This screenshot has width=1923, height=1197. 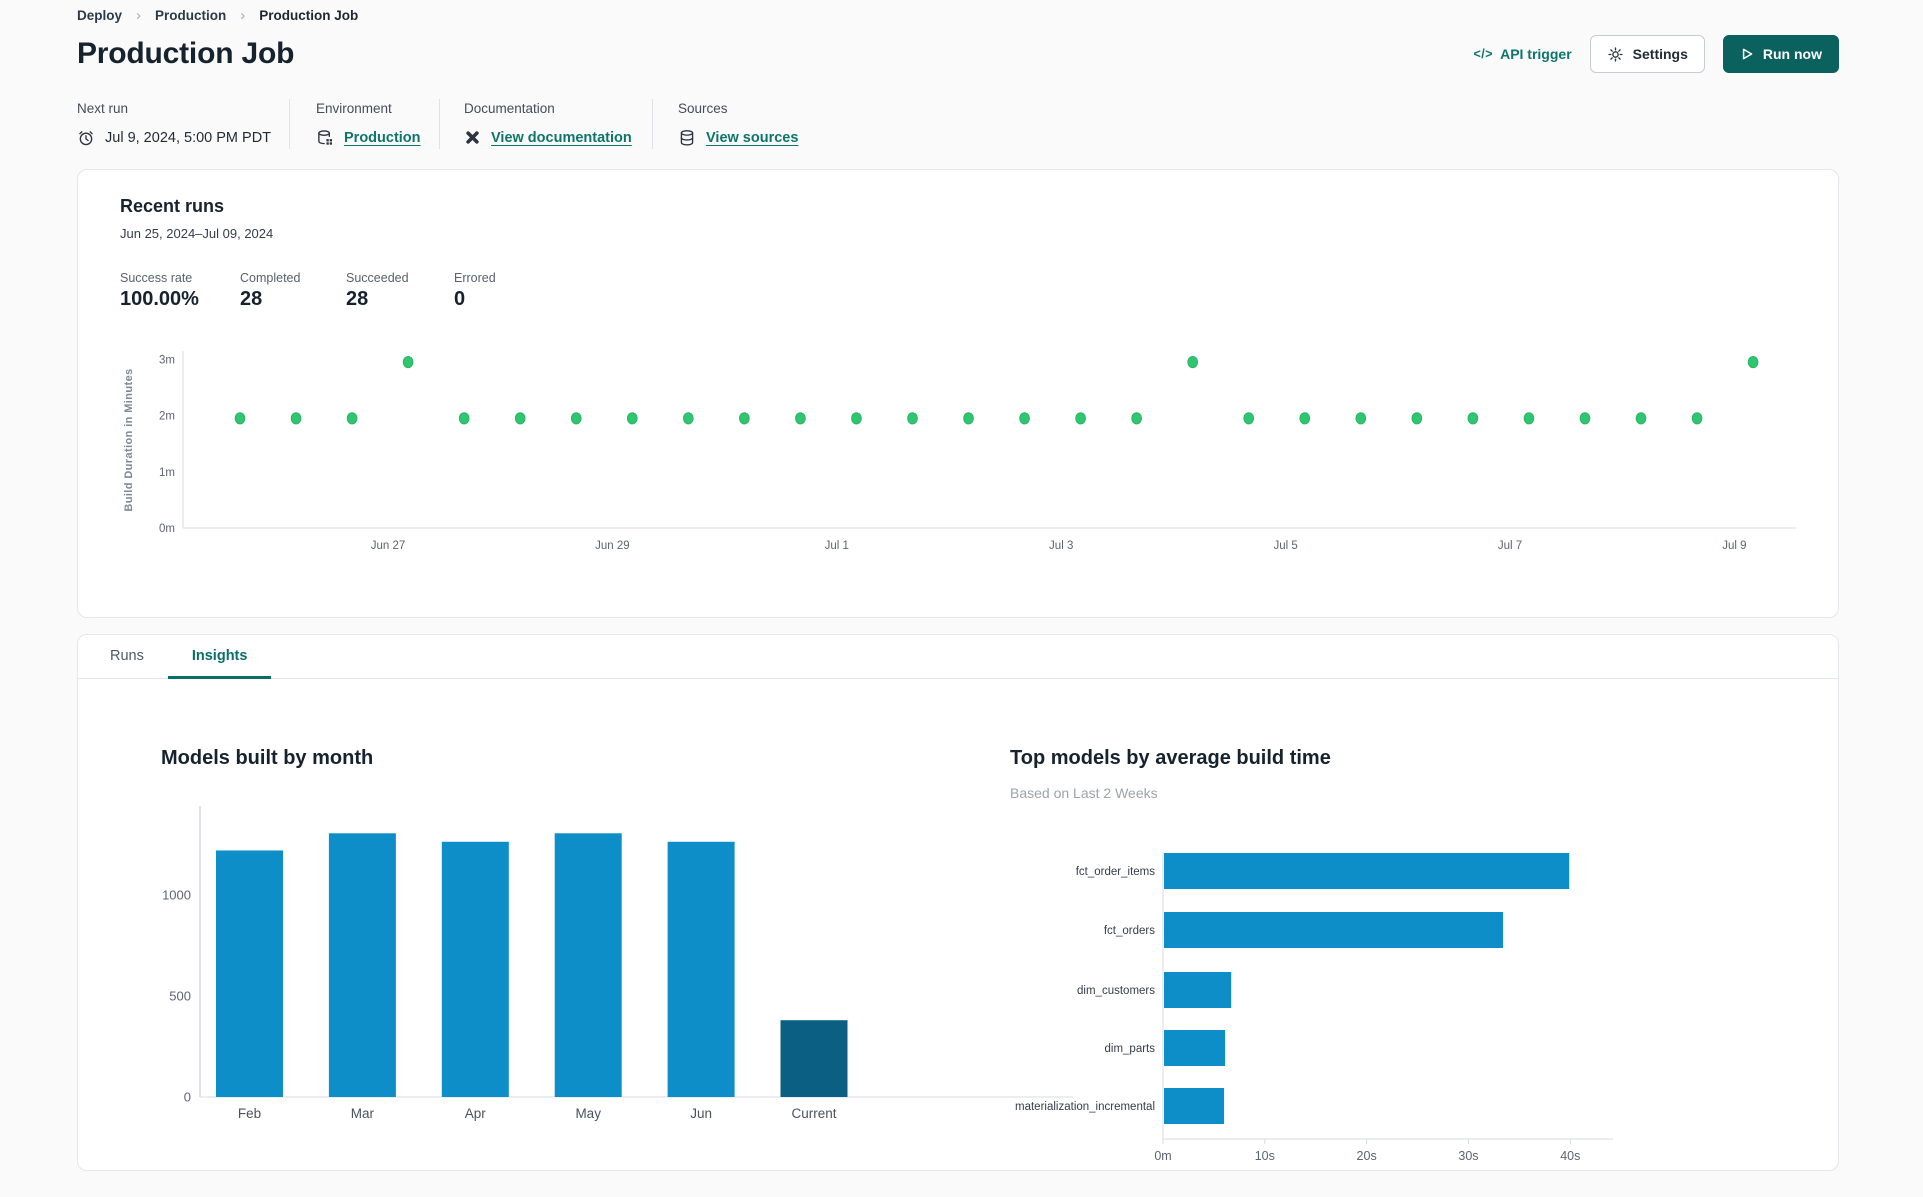 What do you see at coordinates (180, 995) in the screenshot?
I see `svg-text: 500` at bounding box center [180, 995].